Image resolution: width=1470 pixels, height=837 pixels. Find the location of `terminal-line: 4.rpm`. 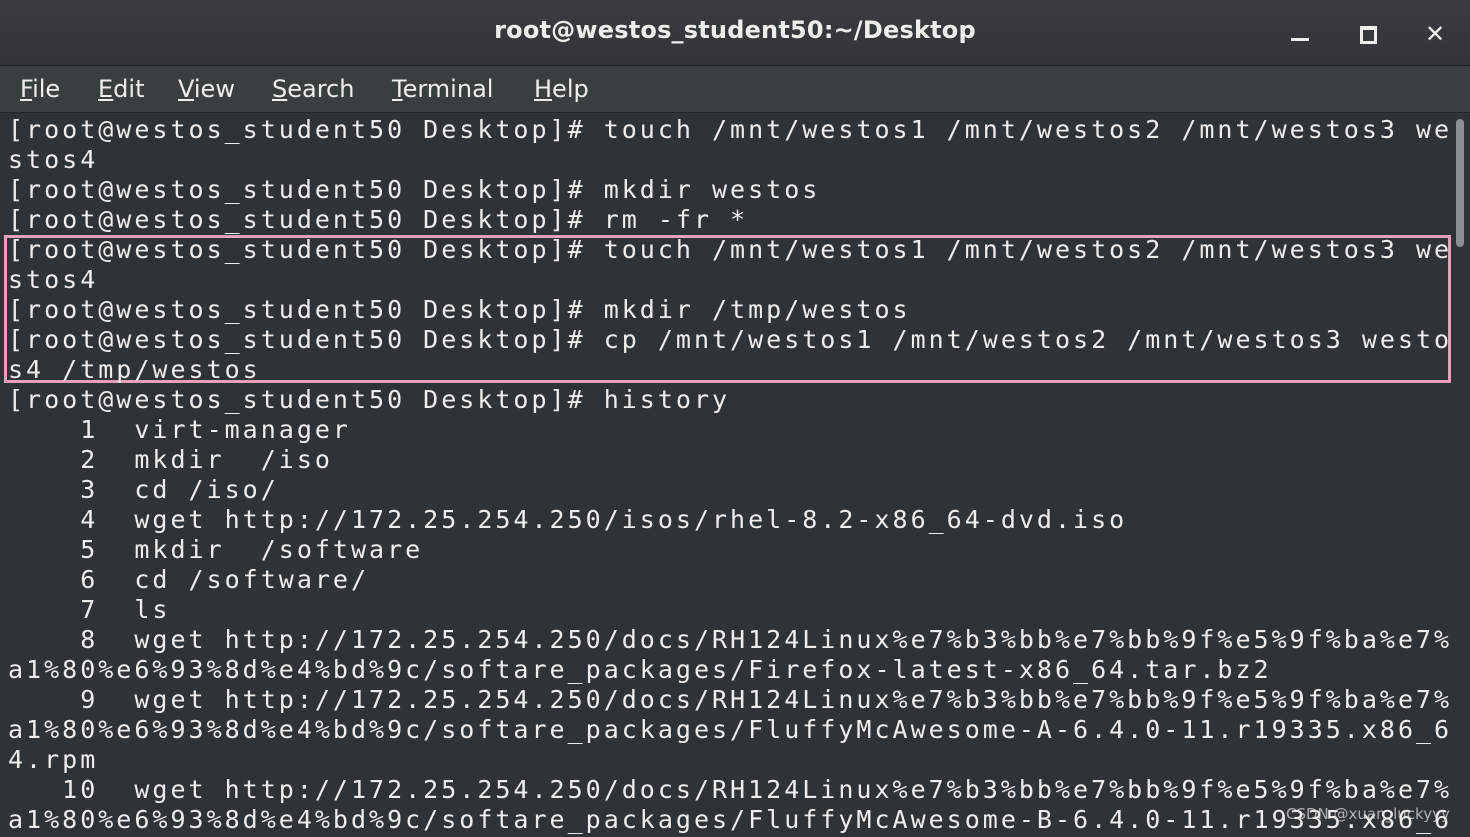

terminal-line: 4.rpm is located at coordinates (53, 759).